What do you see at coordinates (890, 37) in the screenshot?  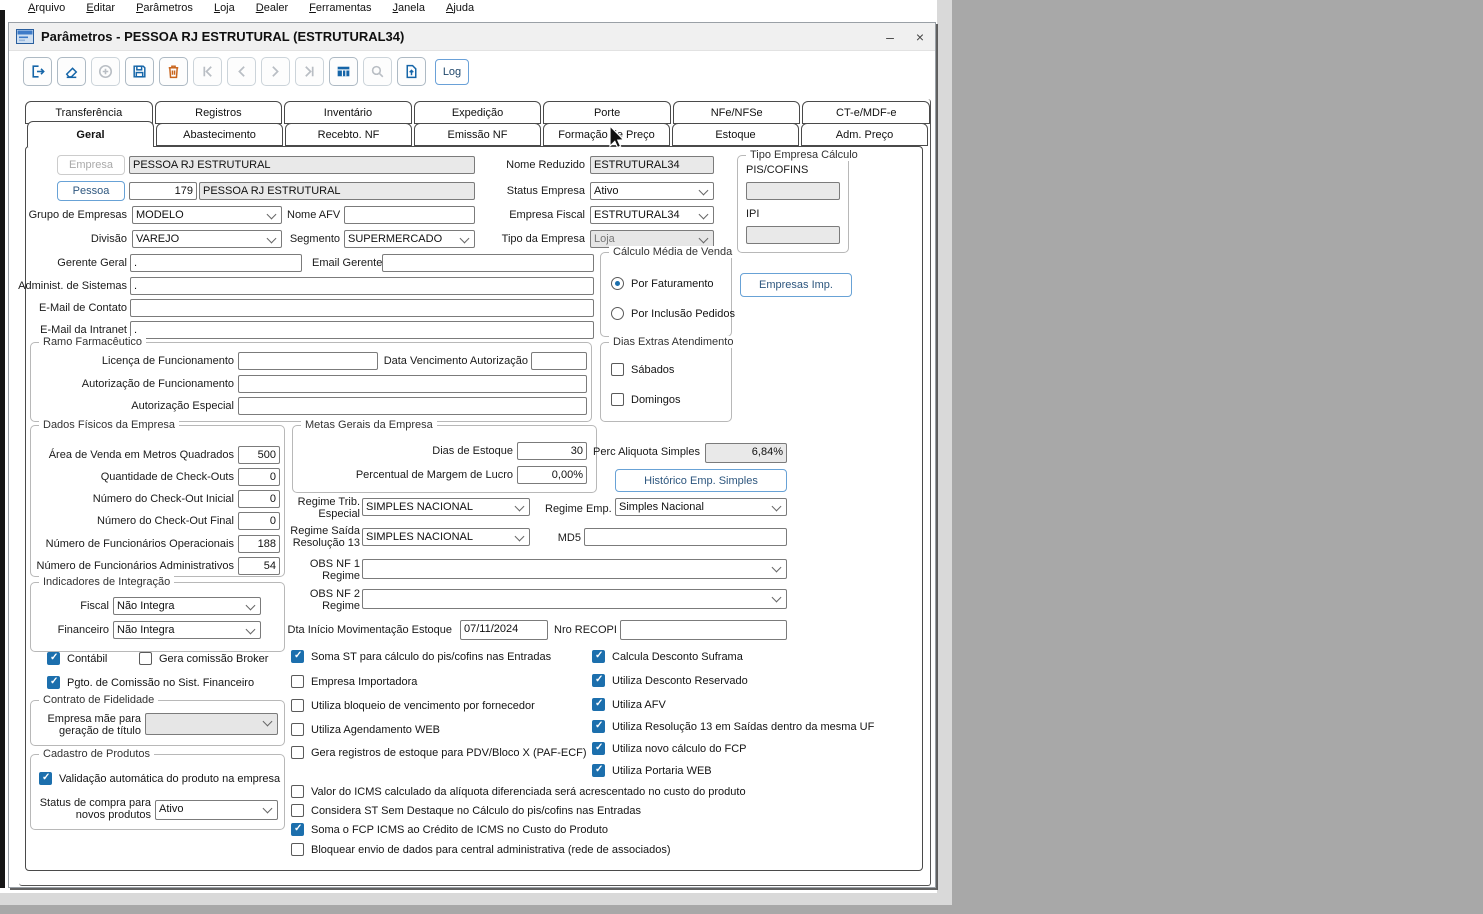 I see `minimize-button: –` at bounding box center [890, 37].